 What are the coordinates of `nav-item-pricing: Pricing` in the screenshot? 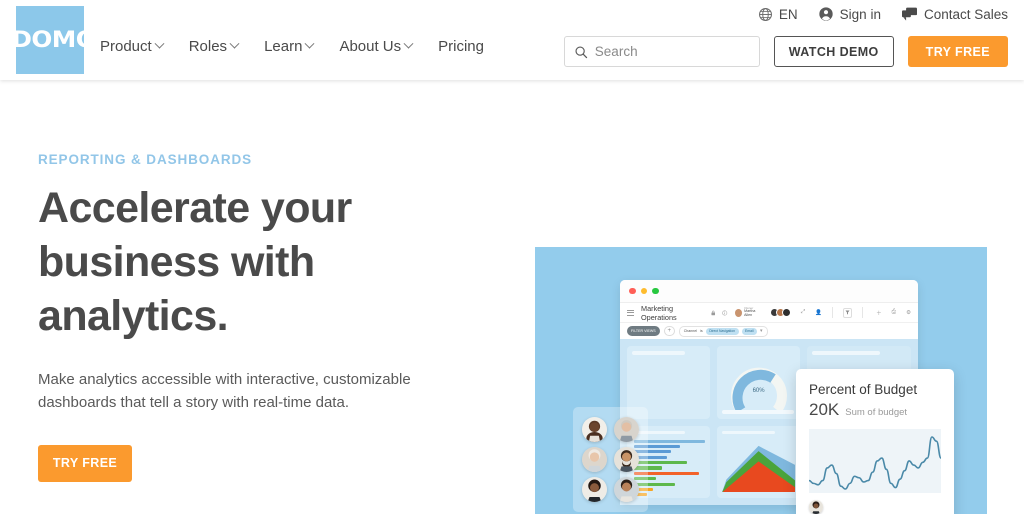 It's located at (461, 46).